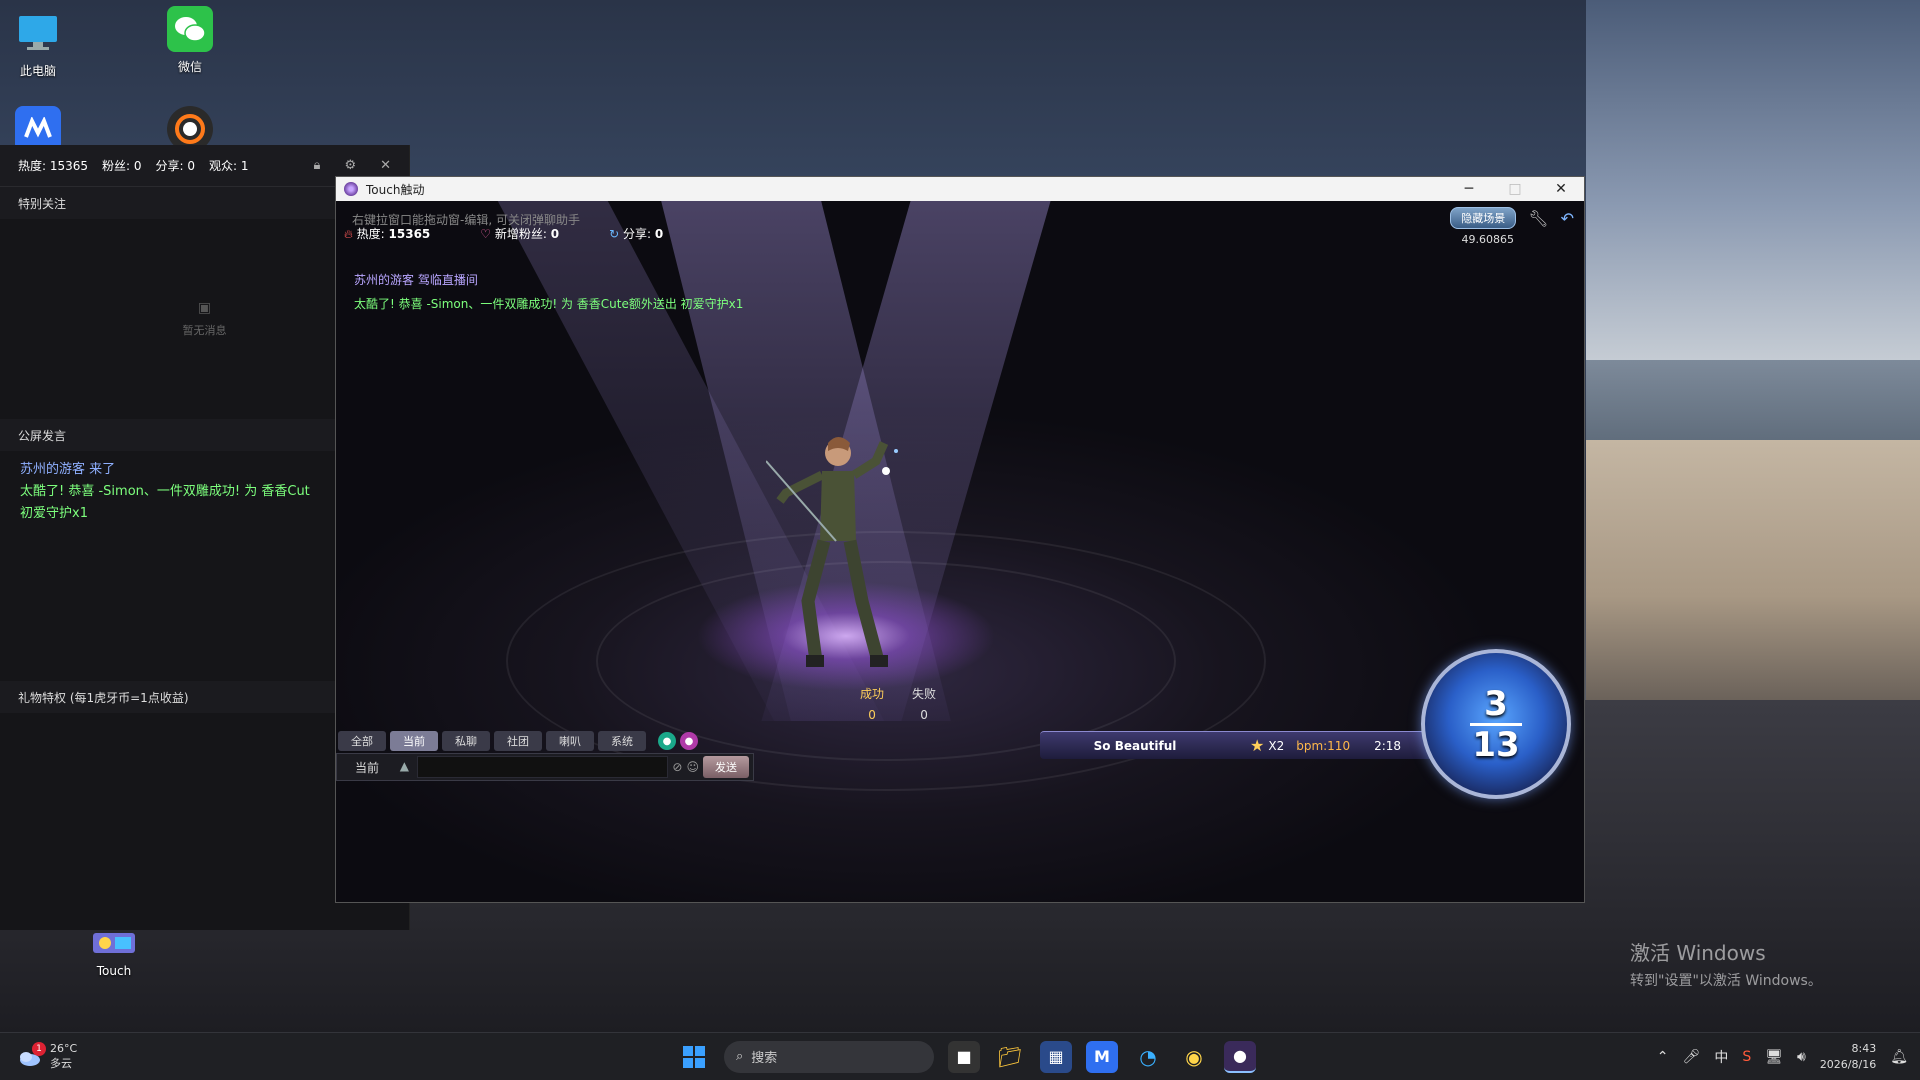 Image resolution: width=1920 pixels, height=1080 pixels. I want to click on start-button, so click(694, 1057).